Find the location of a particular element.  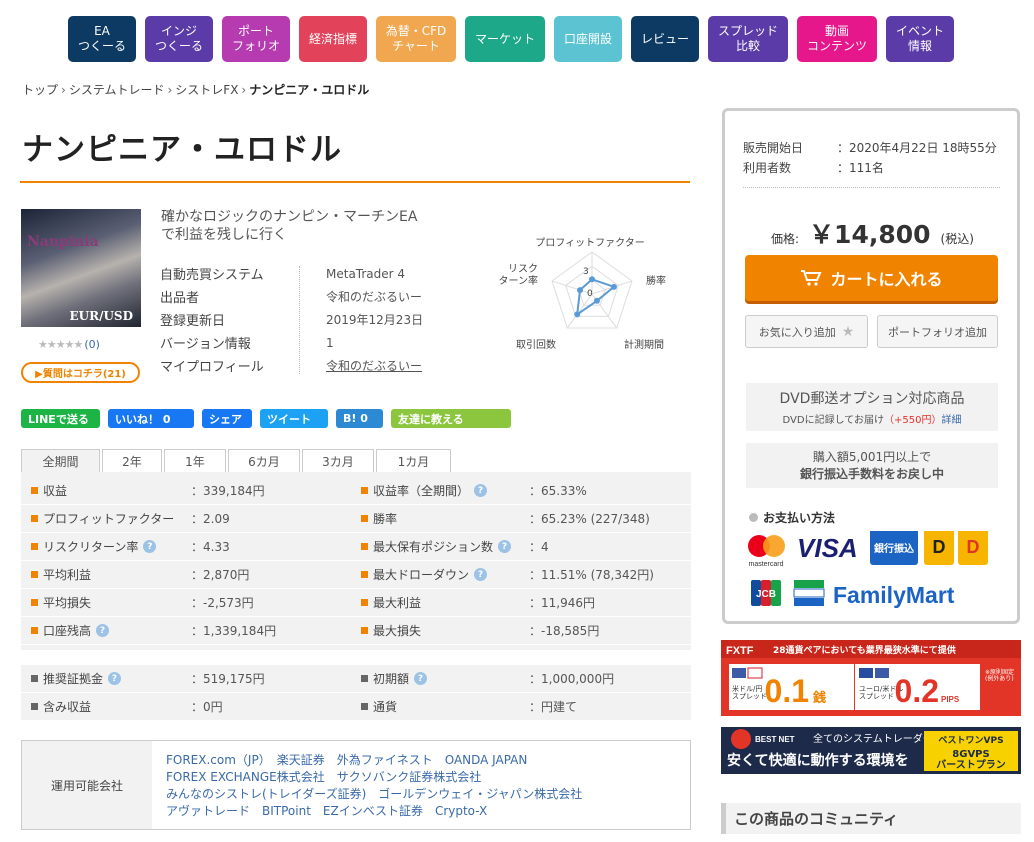

period-tab: 2年 is located at coordinates (132, 461).